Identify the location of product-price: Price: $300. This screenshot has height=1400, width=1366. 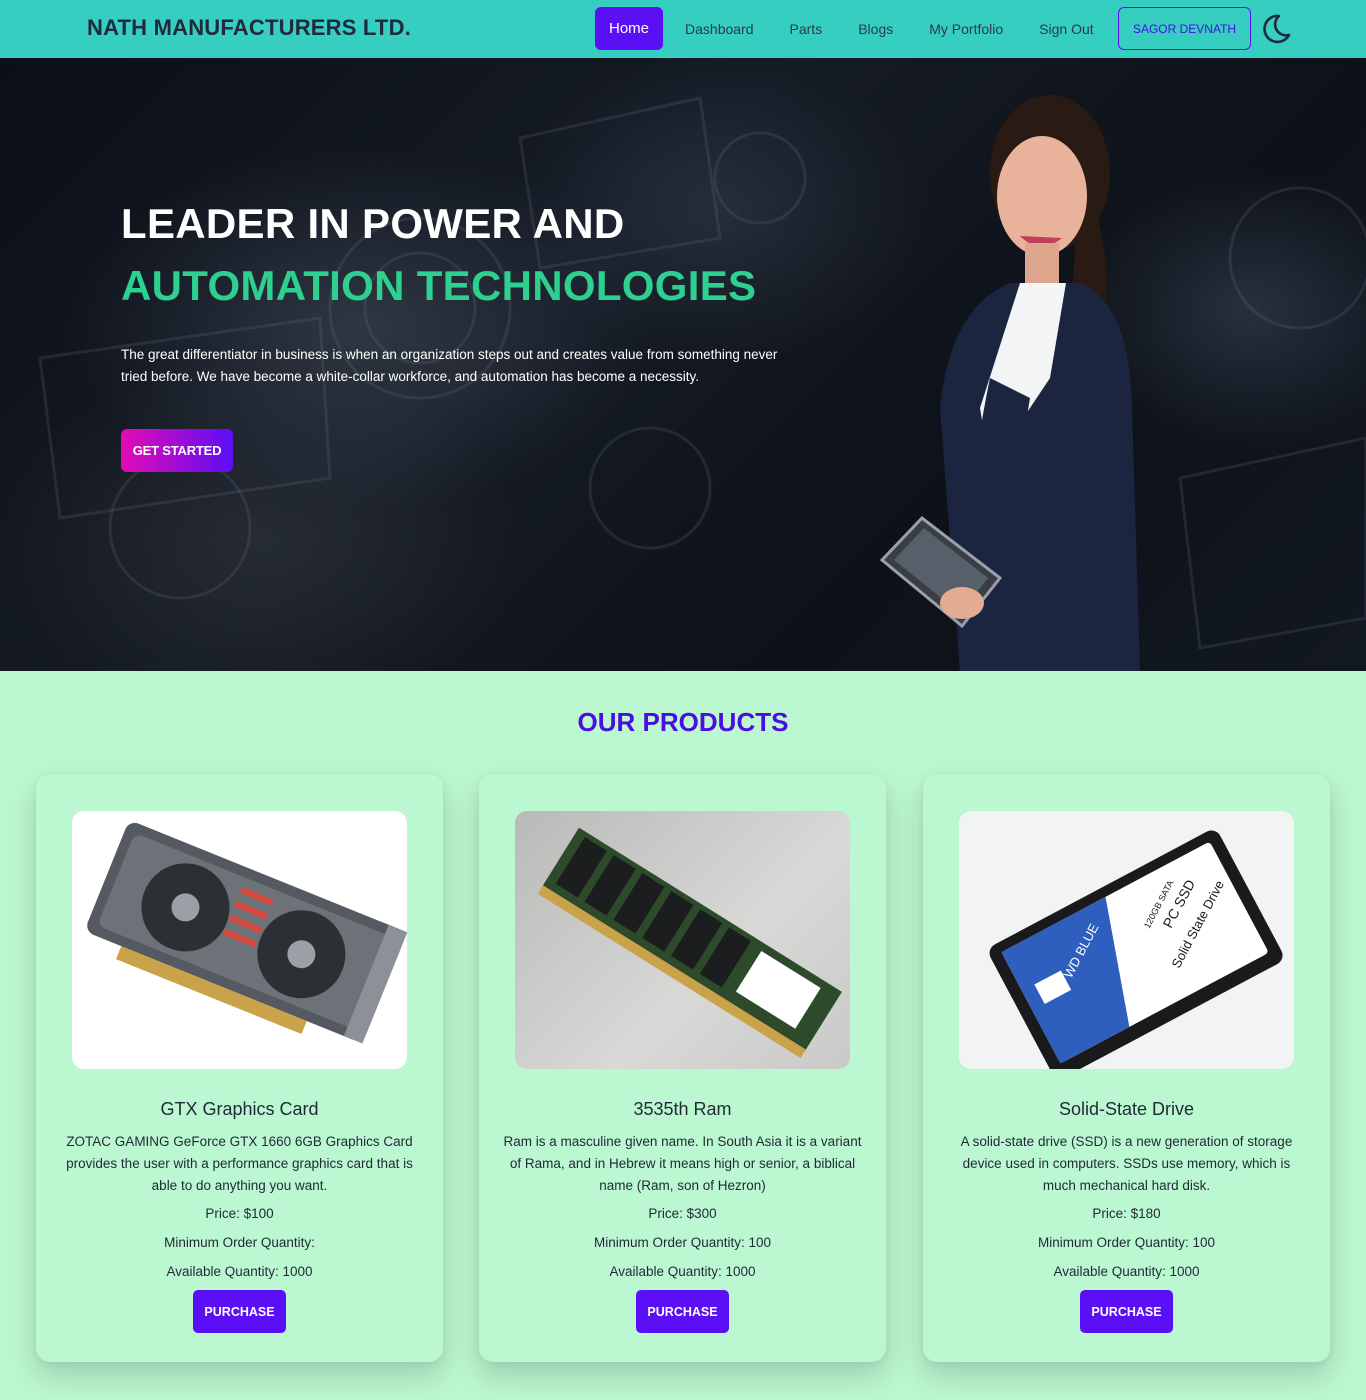
(682, 1213).